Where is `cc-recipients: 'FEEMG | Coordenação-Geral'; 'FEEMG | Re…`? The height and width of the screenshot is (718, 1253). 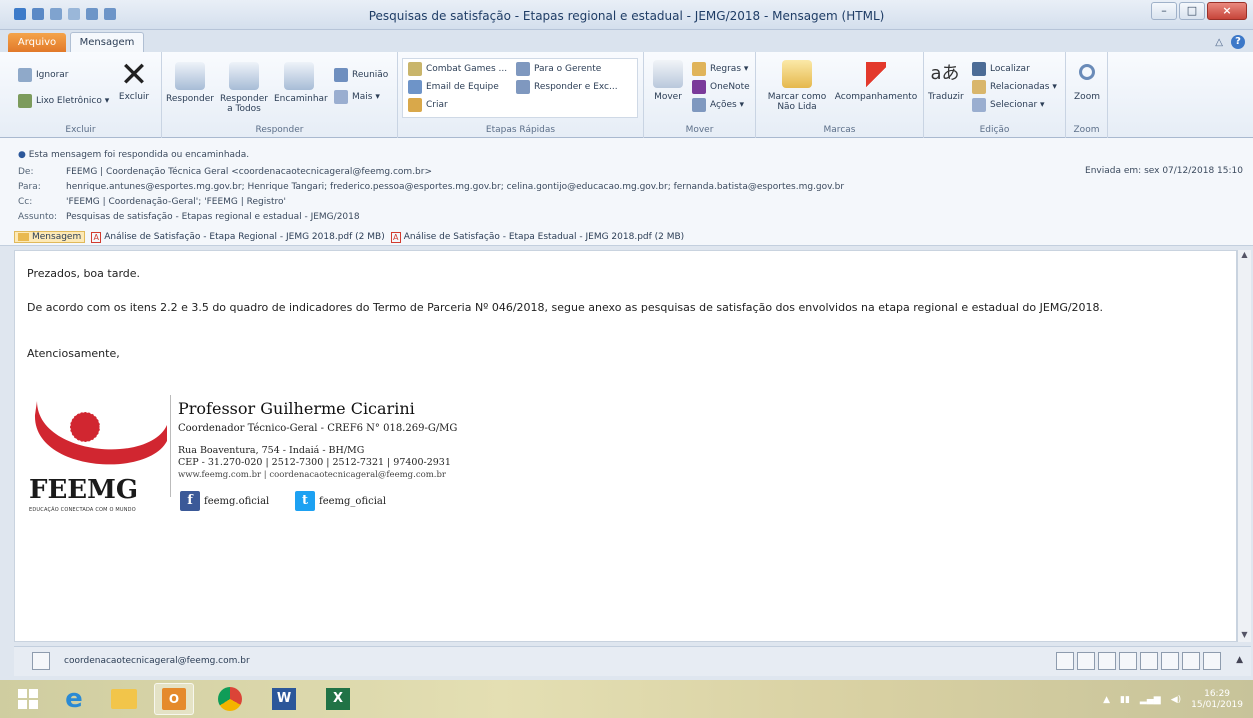
cc-recipients: 'FEEMG | Coordenação-Geral'; 'FEEMG | Re… is located at coordinates (176, 202).